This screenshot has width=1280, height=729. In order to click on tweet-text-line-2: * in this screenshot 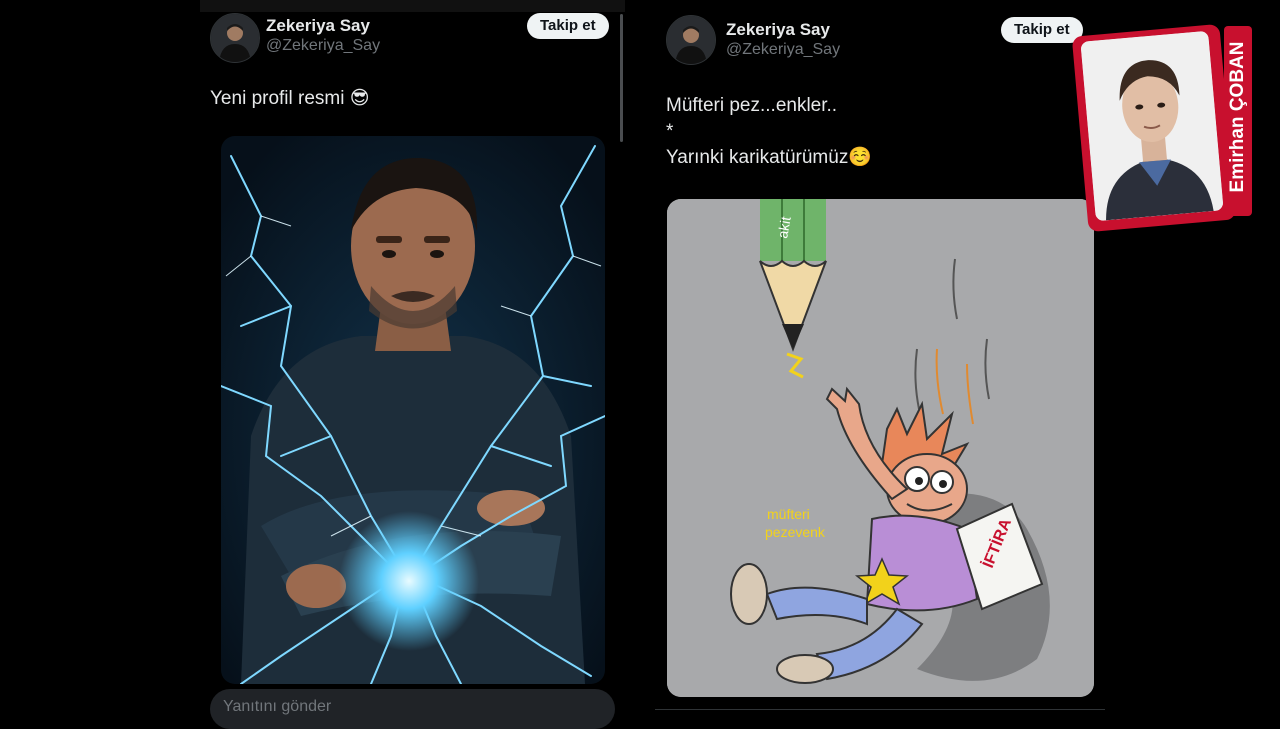, I will do `click(670, 131)`.